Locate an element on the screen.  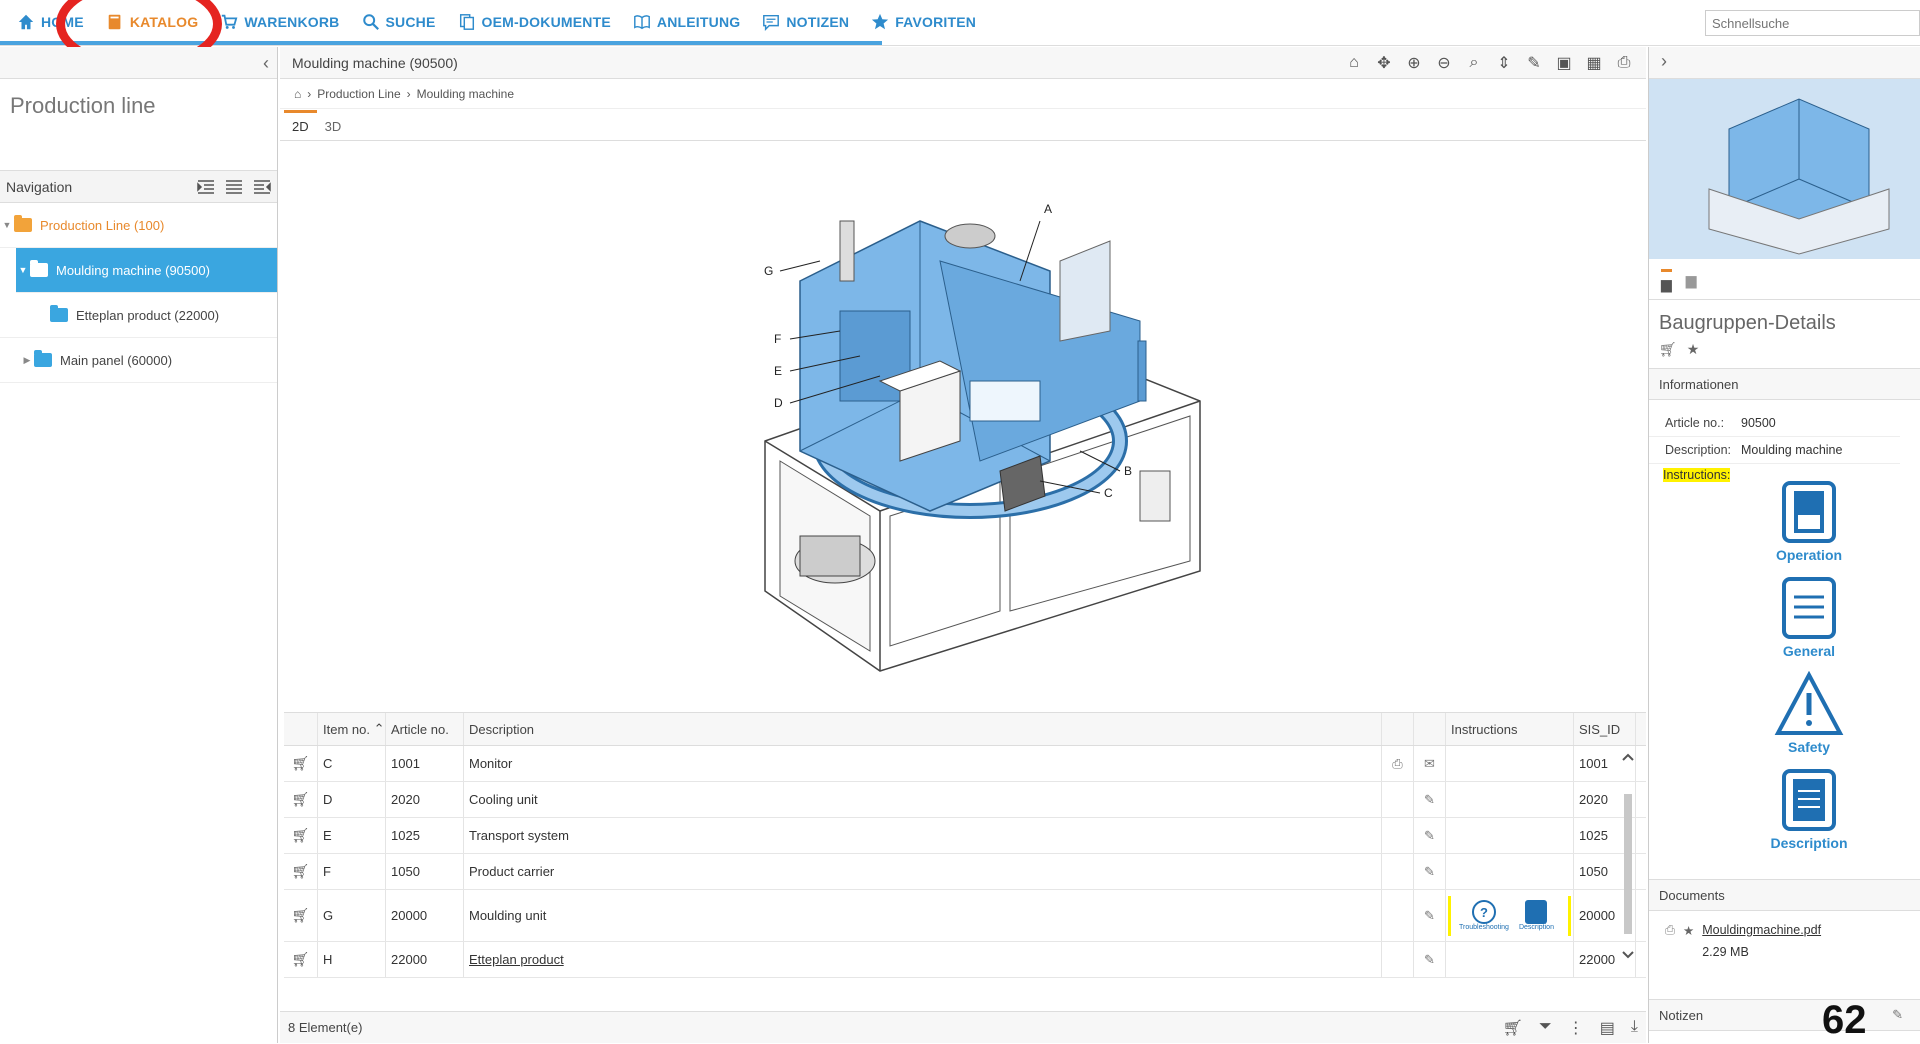
breadcrumb-home-icon: ⌂ is located at coordinates (297, 94).